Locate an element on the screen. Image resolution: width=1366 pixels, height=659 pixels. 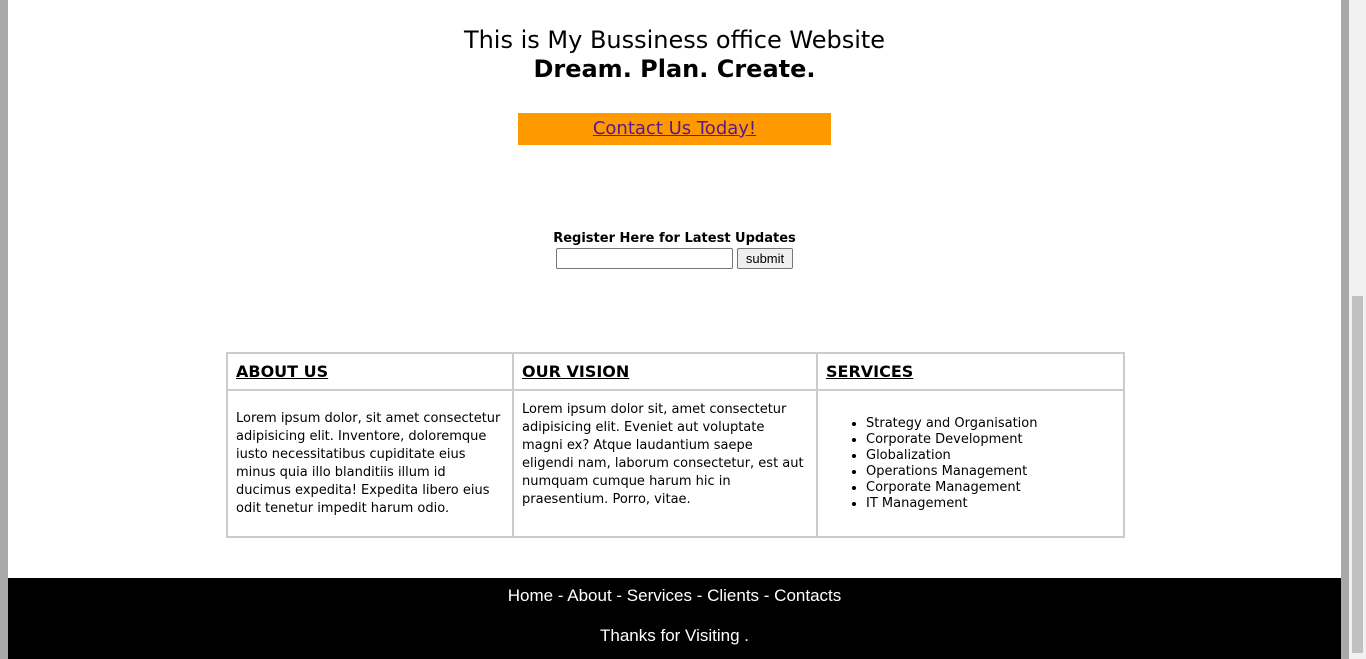
site-tagline: Dream. Plan. Create. is located at coordinates (674, 69).